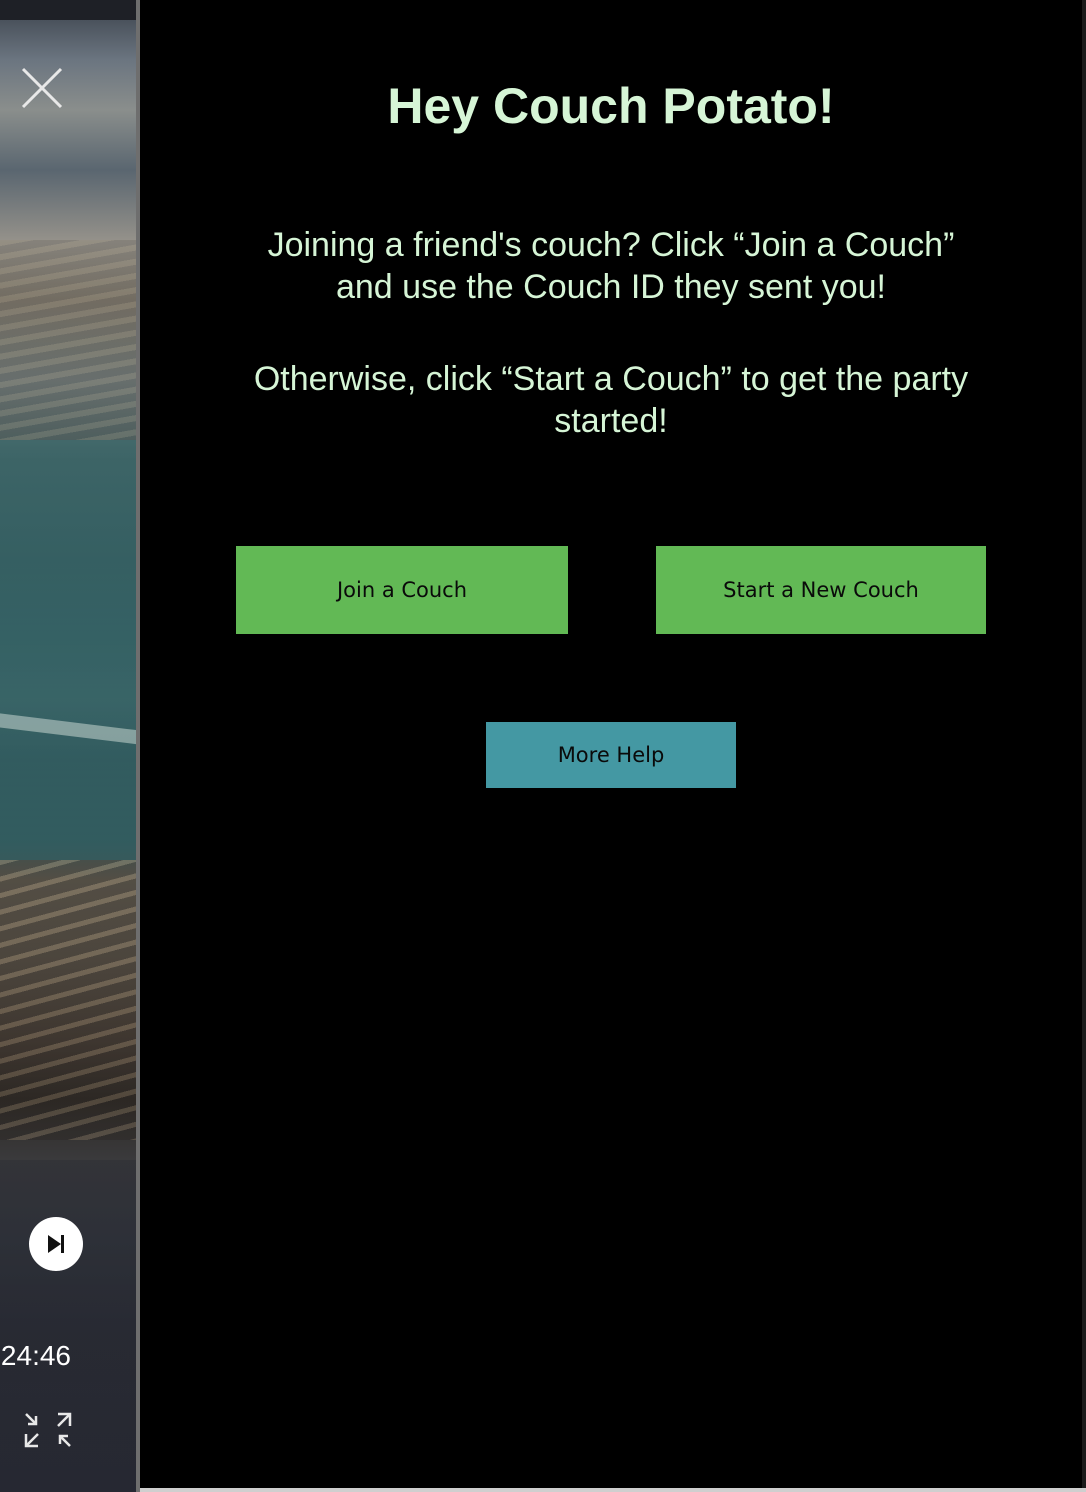 Image resolution: width=1086 pixels, height=1492 pixels. I want to click on more-help-button: More Help, so click(611, 755).